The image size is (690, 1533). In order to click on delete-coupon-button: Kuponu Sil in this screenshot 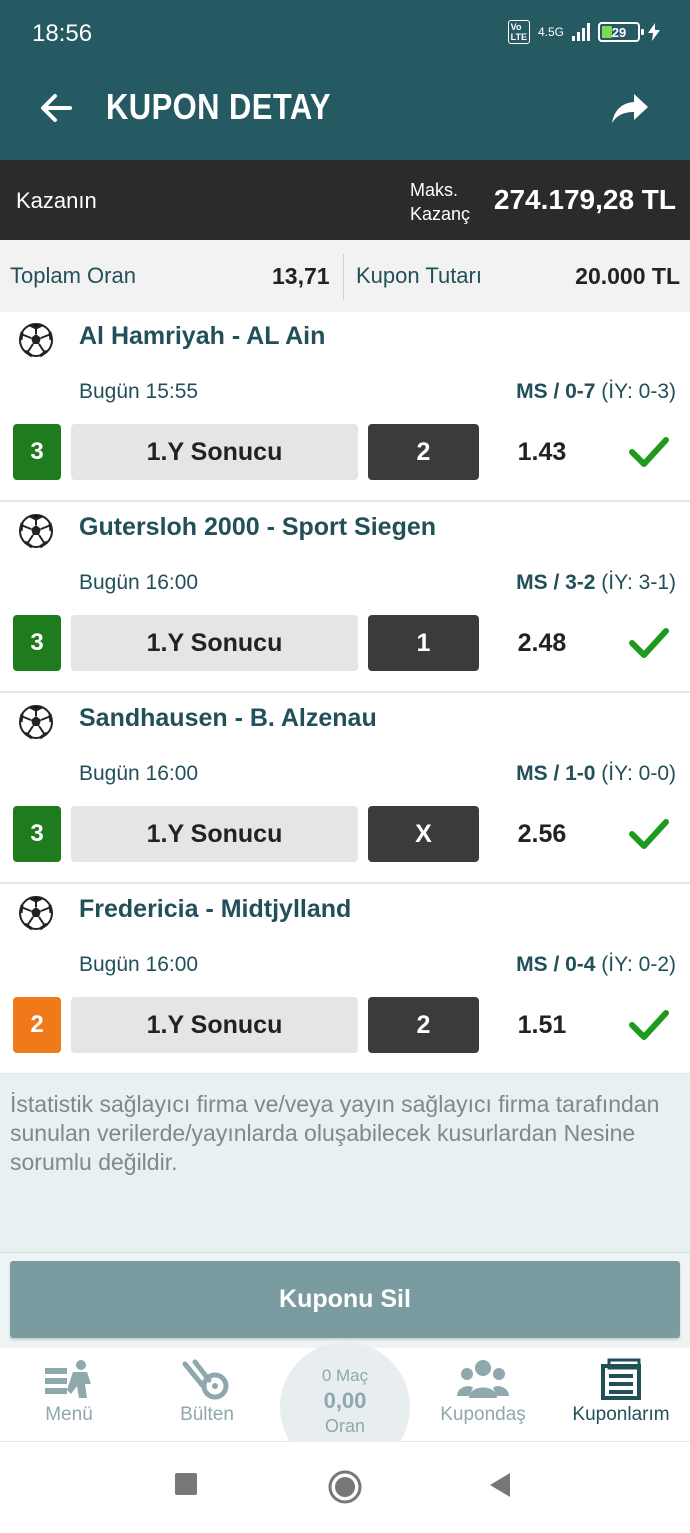, I will do `click(345, 1299)`.